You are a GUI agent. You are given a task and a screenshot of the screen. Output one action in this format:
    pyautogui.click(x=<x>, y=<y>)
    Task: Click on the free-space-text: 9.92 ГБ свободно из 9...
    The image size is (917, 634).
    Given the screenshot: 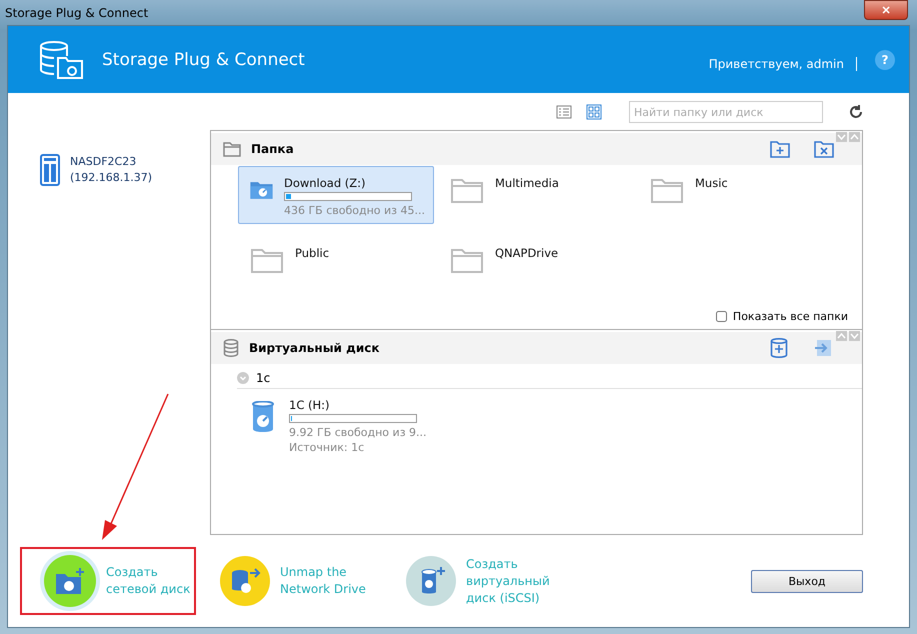 What is the action you would take?
    pyautogui.click(x=358, y=432)
    